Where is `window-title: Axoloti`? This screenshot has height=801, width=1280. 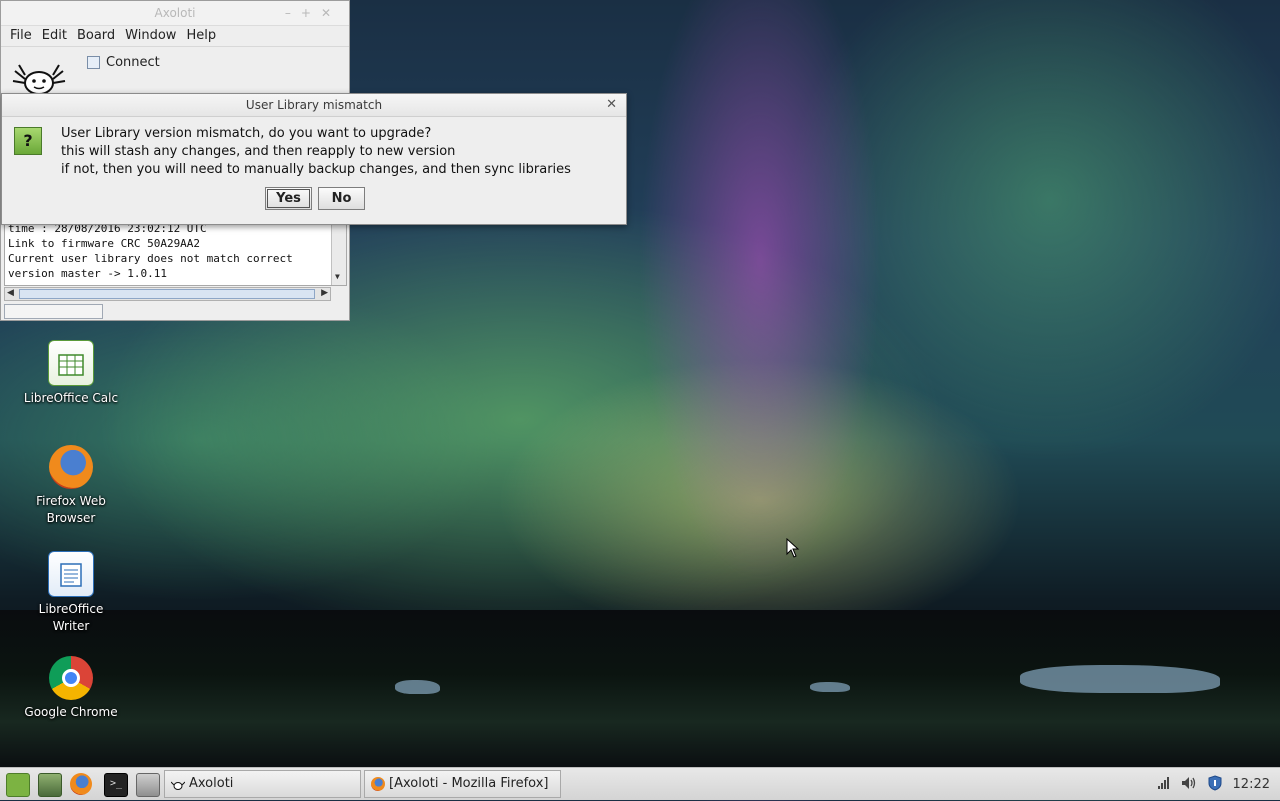
window-title: Axoloti is located at coordinates (175, 13).